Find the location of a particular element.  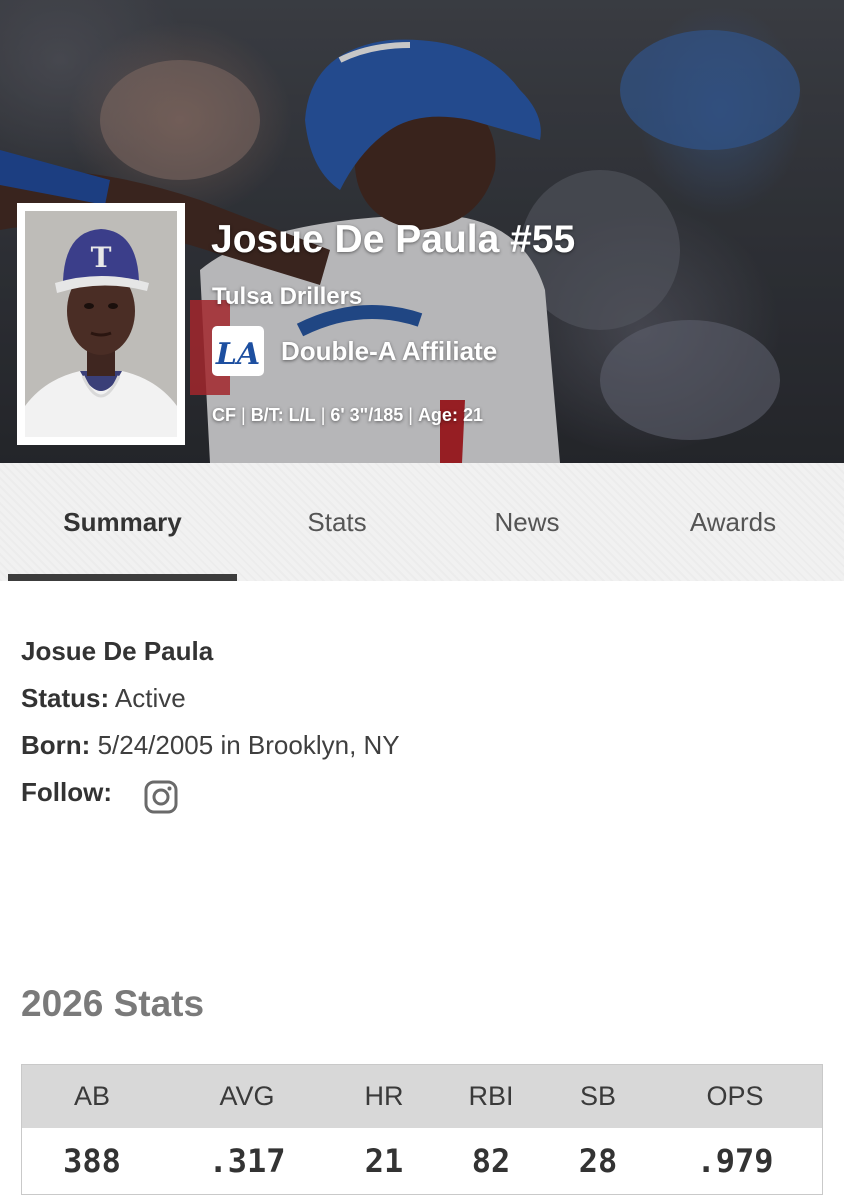

player-name-number: Josue De Paula #55 is located at coordinates (393, 239).